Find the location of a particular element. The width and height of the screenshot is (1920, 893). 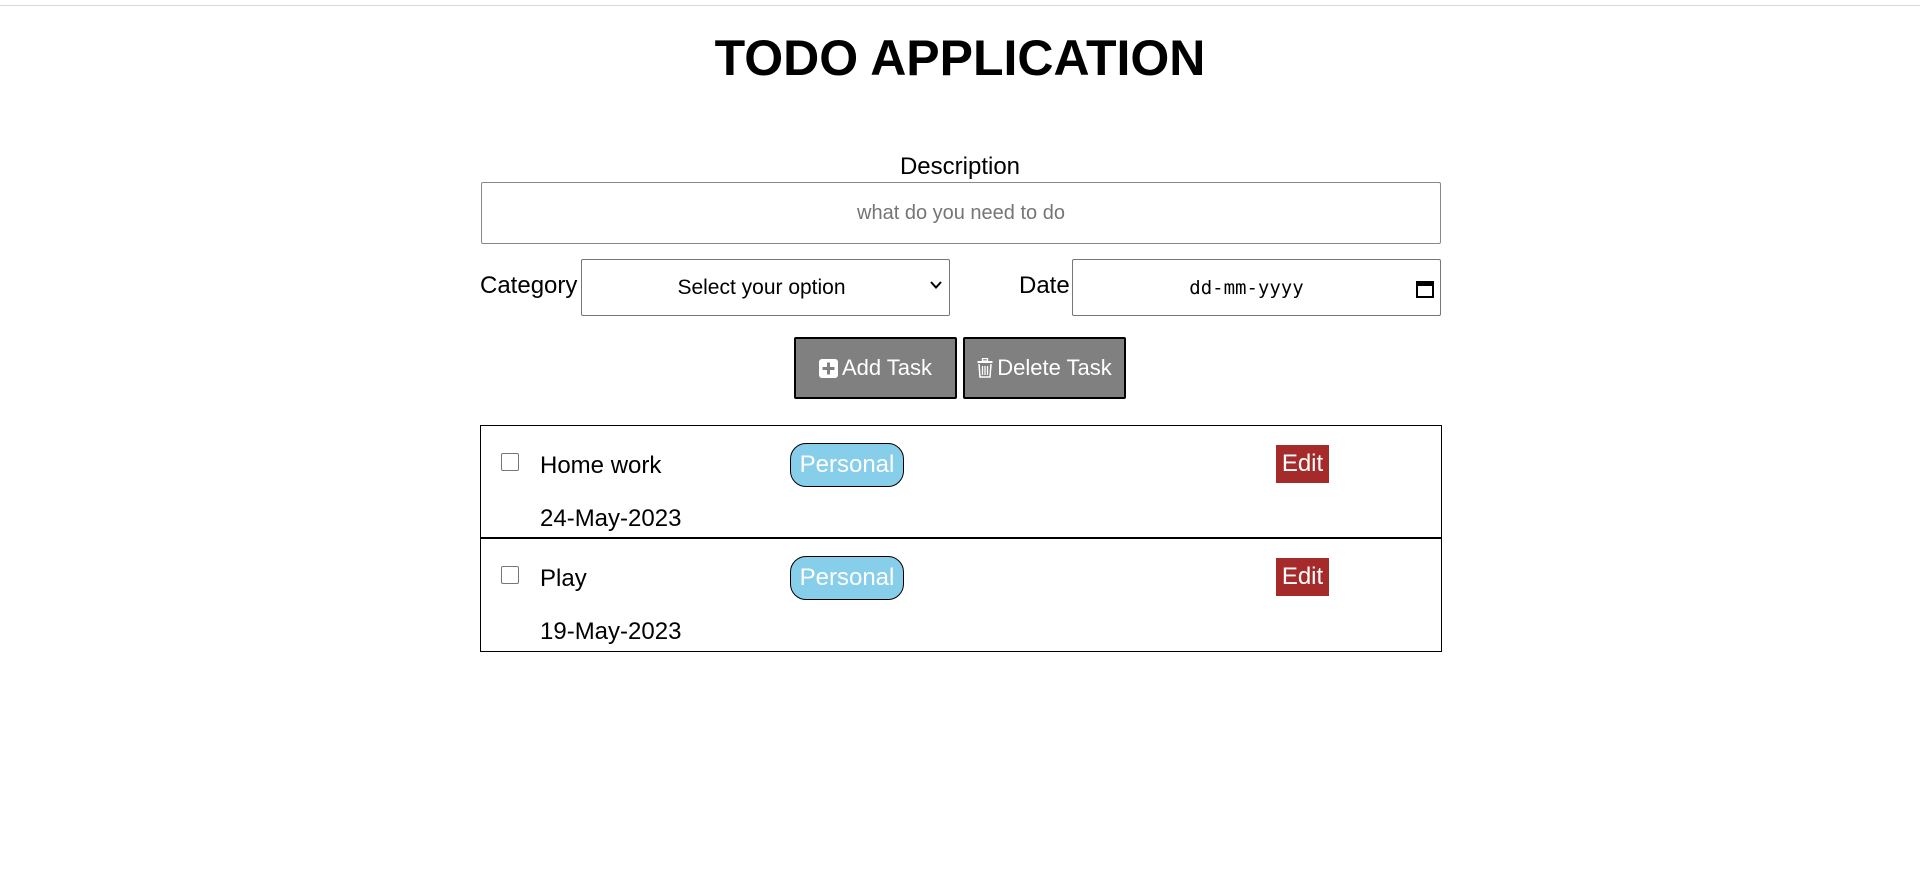

task-description: Play is located at coordinates (563, 578).